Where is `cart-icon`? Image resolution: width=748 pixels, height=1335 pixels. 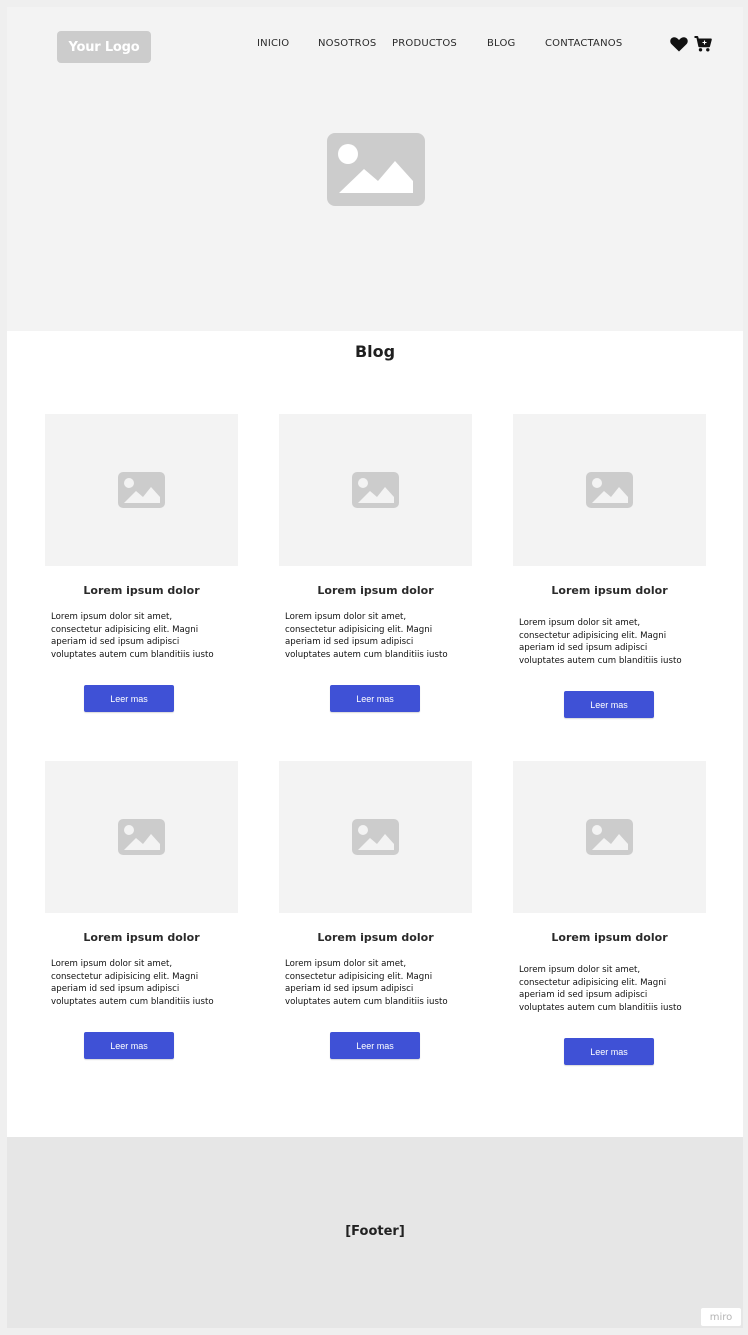
cart-icon is located at coordinates (703, 44).